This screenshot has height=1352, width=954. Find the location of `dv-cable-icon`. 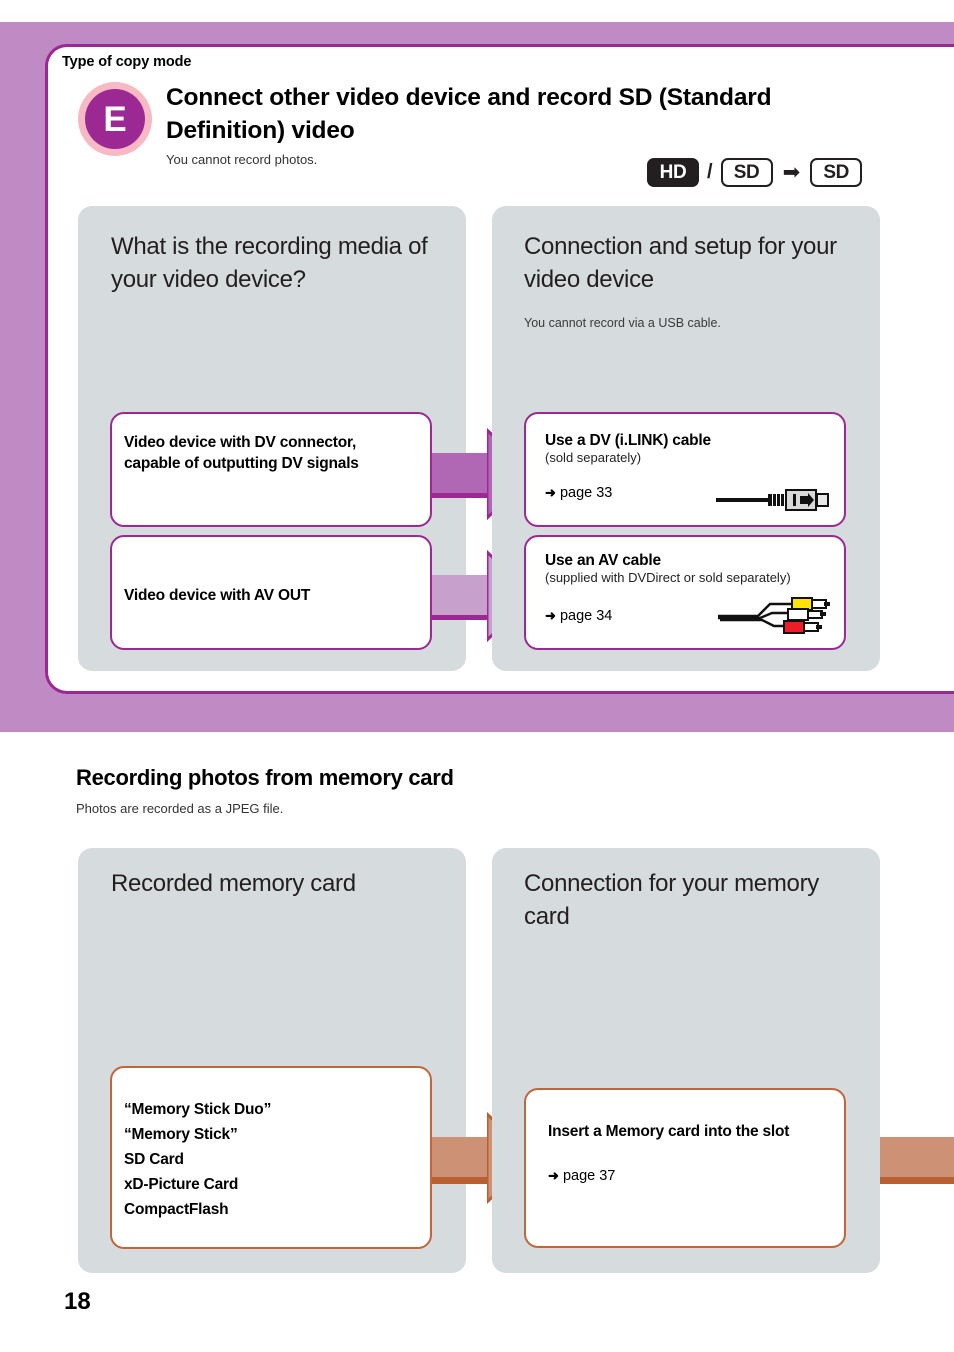

dv-cable-icon is located at coordinates (772, 500).